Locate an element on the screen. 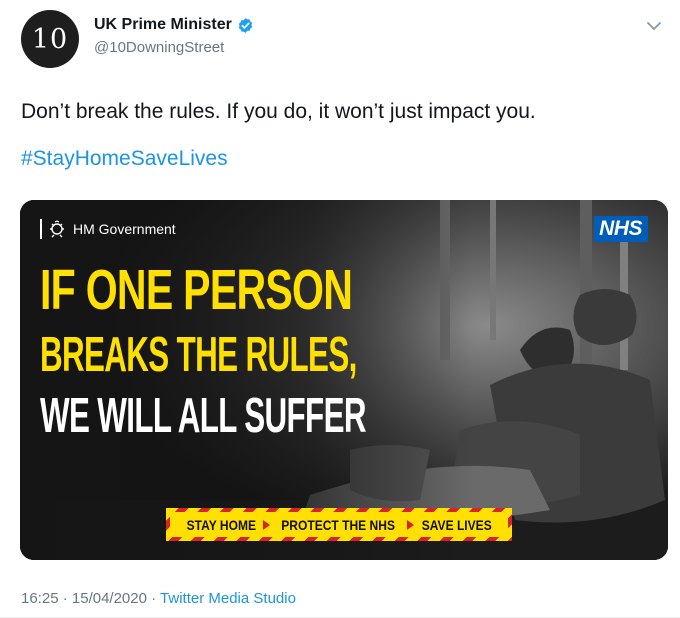  hm-government-label: HM Government is located at coordinates (108, 229).